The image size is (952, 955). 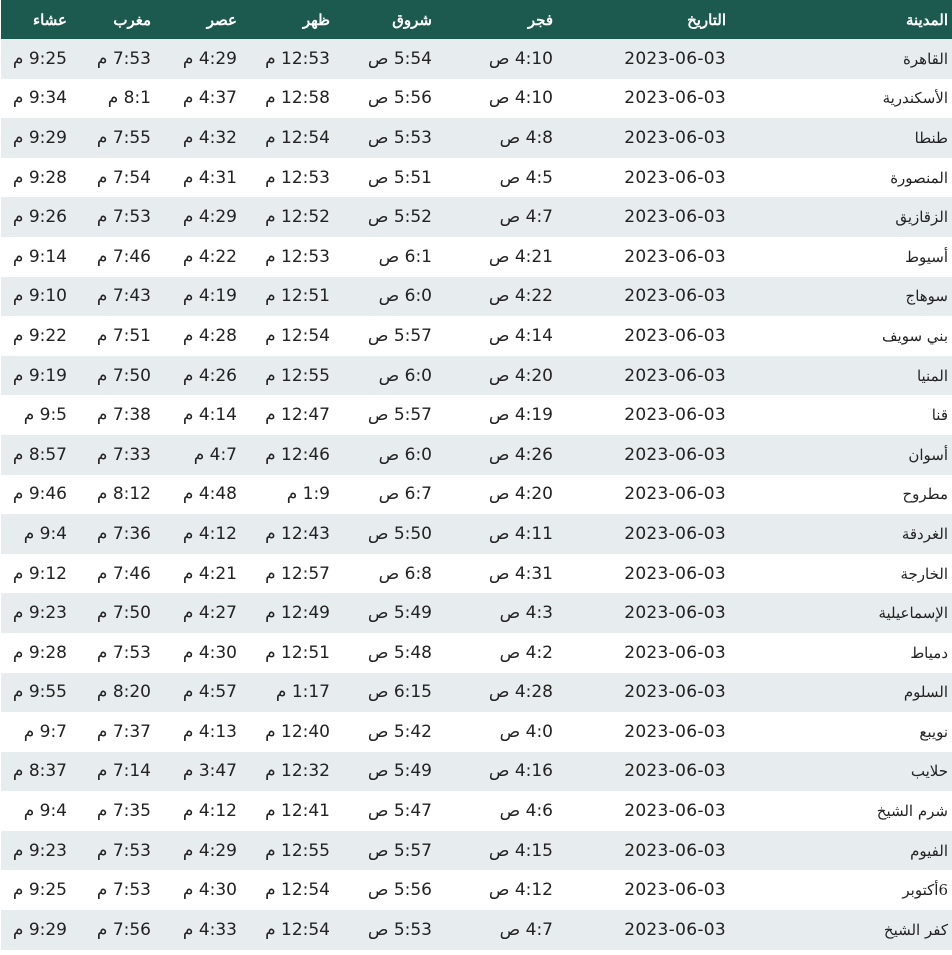 I want to click on cell-sunrise-text: 5:49 ص, so click(x=399, y=771).